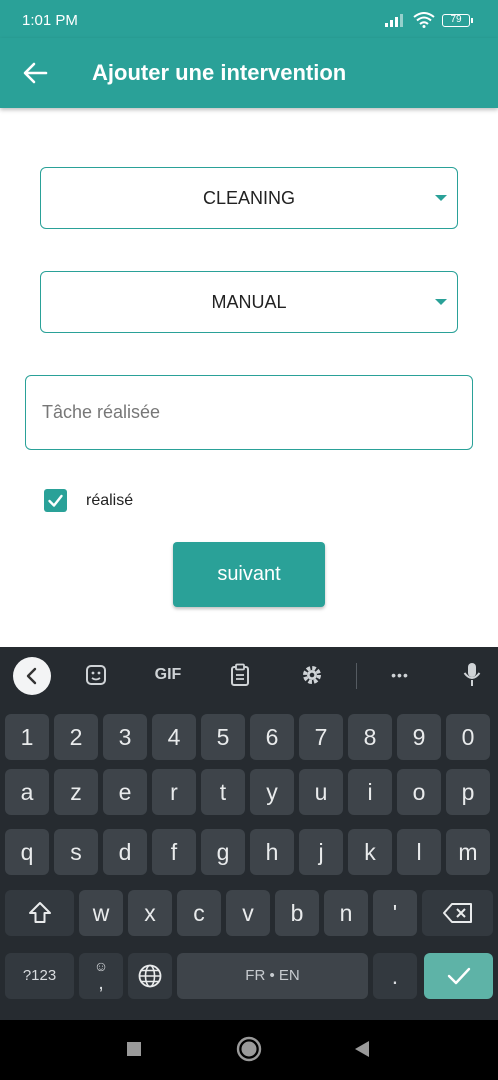 The width and height of the screenshot is (498, 1080). Describe the element at coordinates (27, 737) in the screenshot. I see `key-1: 1` at that location.